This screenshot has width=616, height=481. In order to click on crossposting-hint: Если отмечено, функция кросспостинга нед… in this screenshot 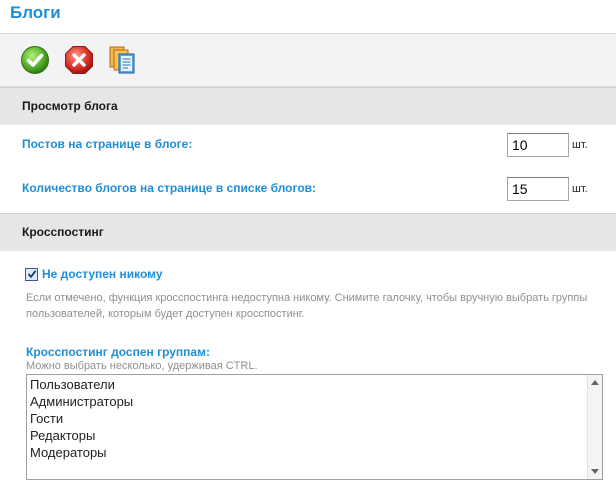, I will do `click(307, 306)`.